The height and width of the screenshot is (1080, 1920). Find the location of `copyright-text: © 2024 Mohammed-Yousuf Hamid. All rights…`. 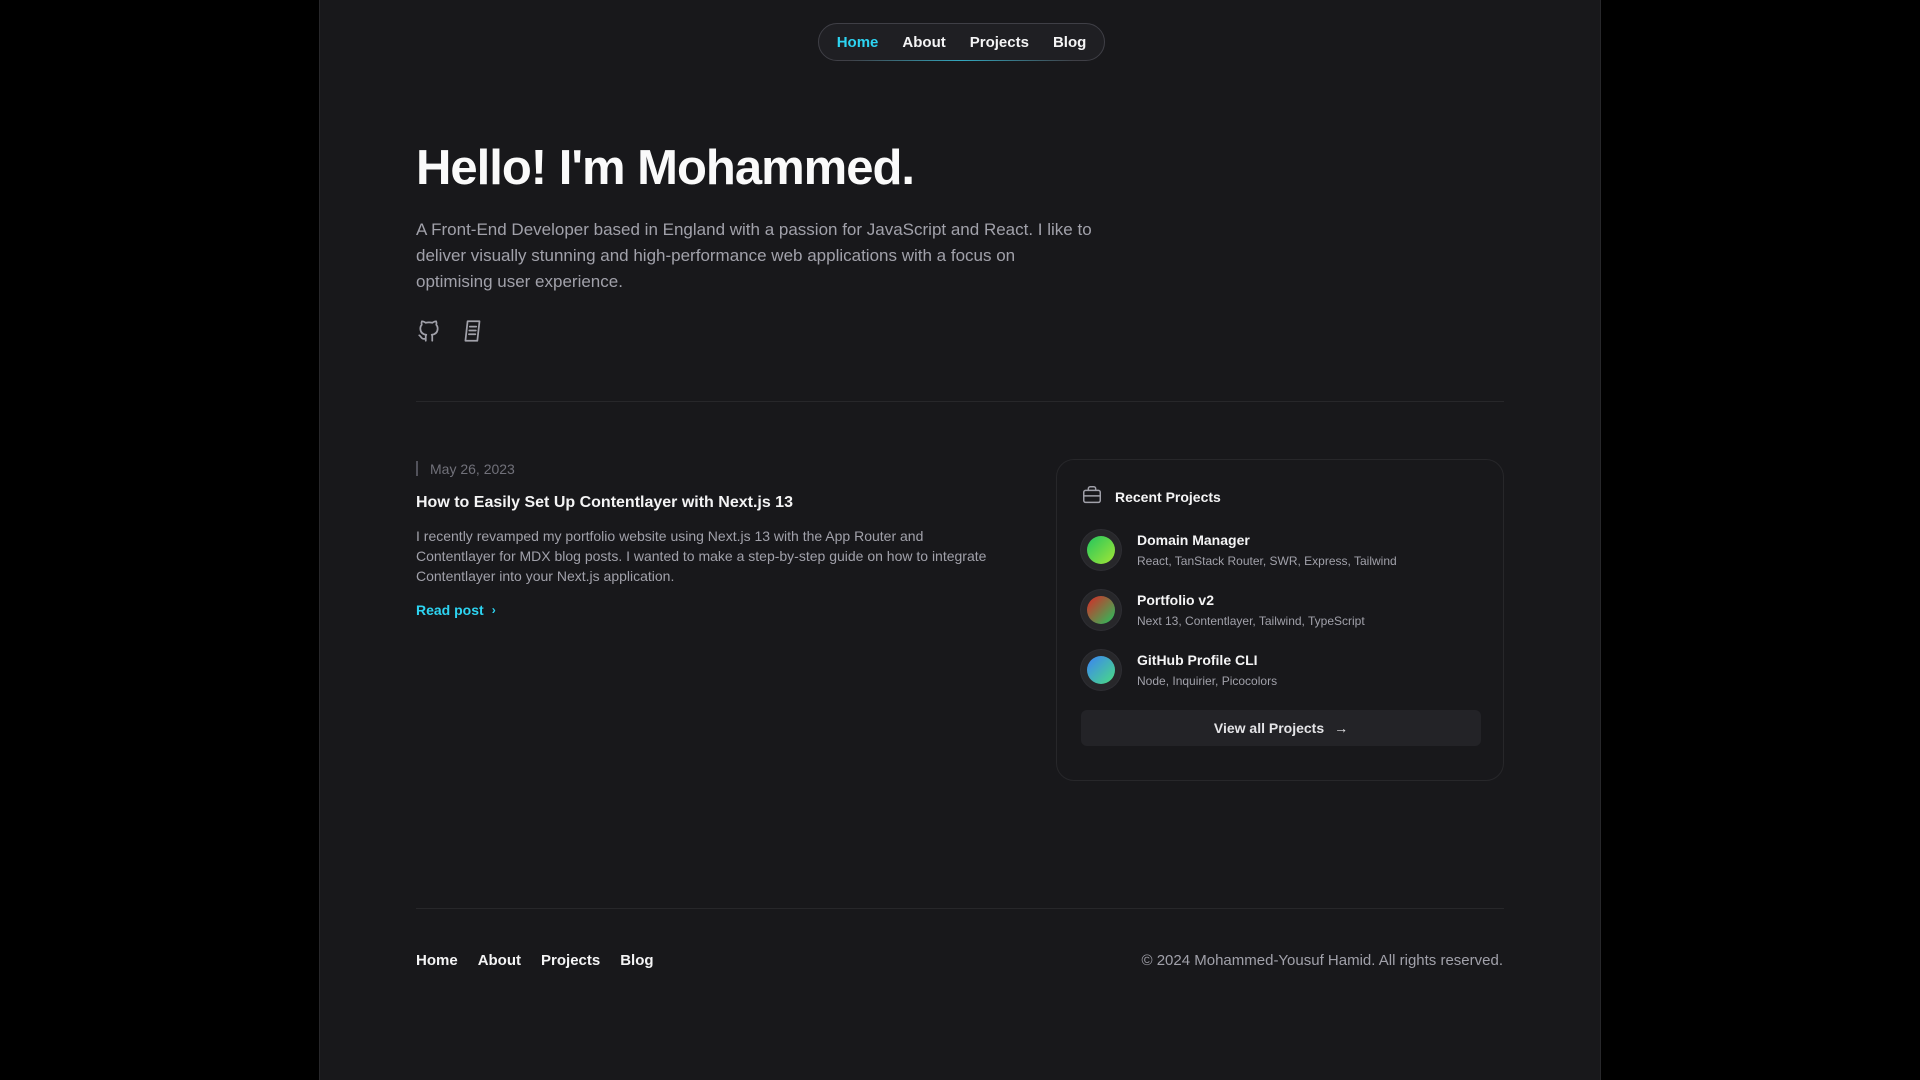

copyright-text: © 2024 Mohammed-Yousuf Hamid. All rights… is located at coordinates (1322, 960).